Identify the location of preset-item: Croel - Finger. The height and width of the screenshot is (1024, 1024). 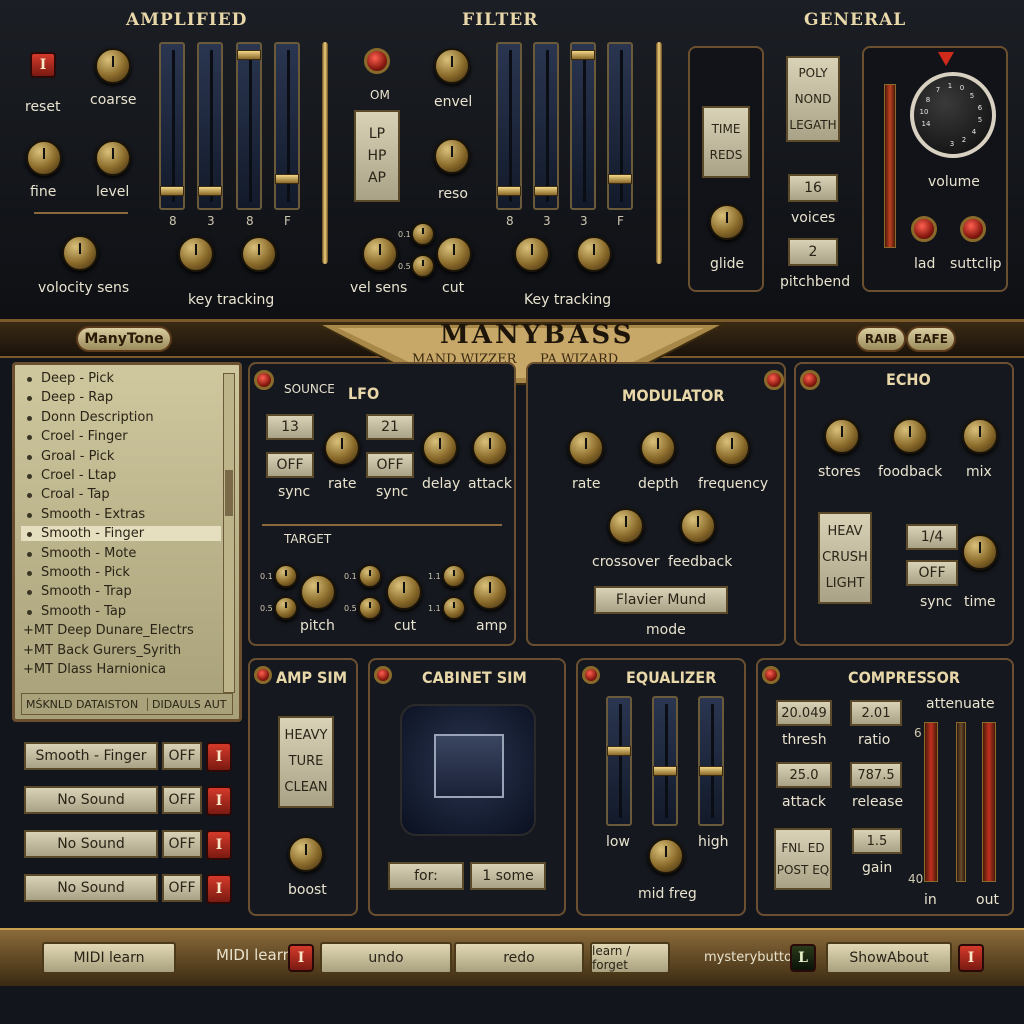
(121, 436).